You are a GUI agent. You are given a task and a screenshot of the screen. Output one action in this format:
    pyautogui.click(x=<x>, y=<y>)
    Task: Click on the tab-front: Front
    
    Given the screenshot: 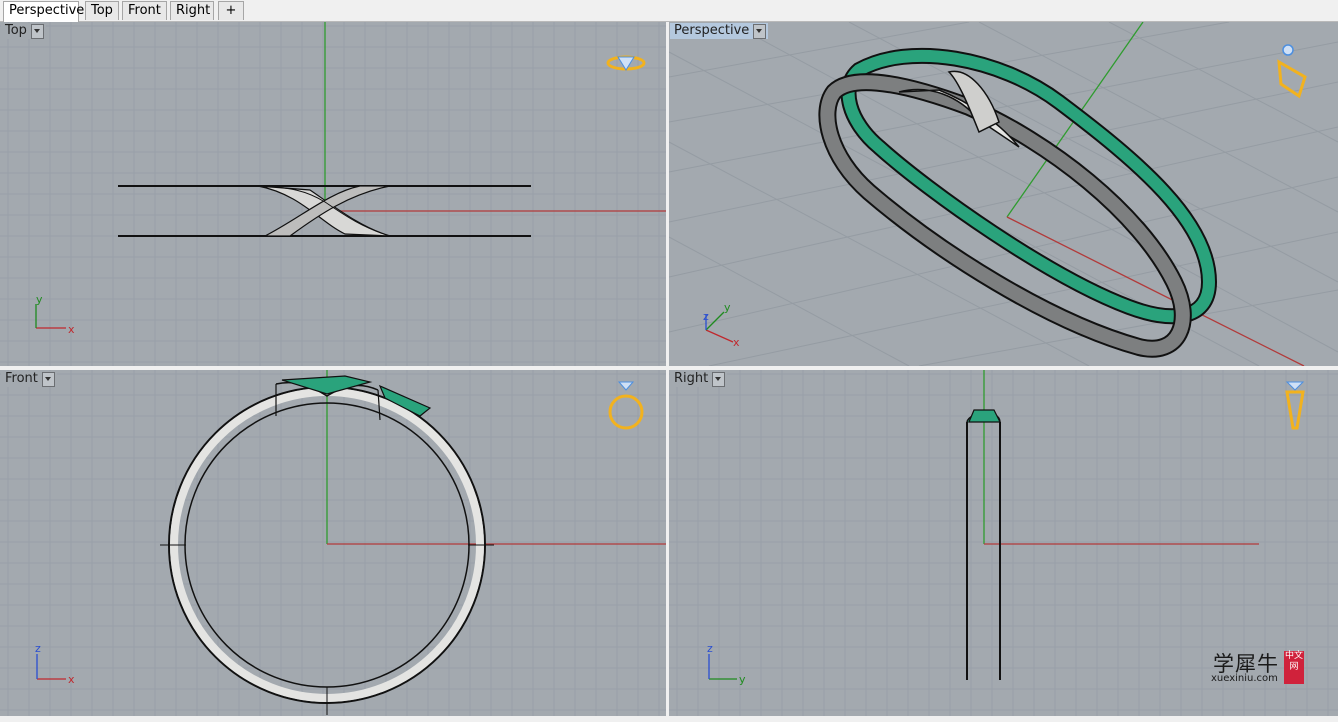 What is the action you would take?
    pyautogui.click(x=144, y=10)
    